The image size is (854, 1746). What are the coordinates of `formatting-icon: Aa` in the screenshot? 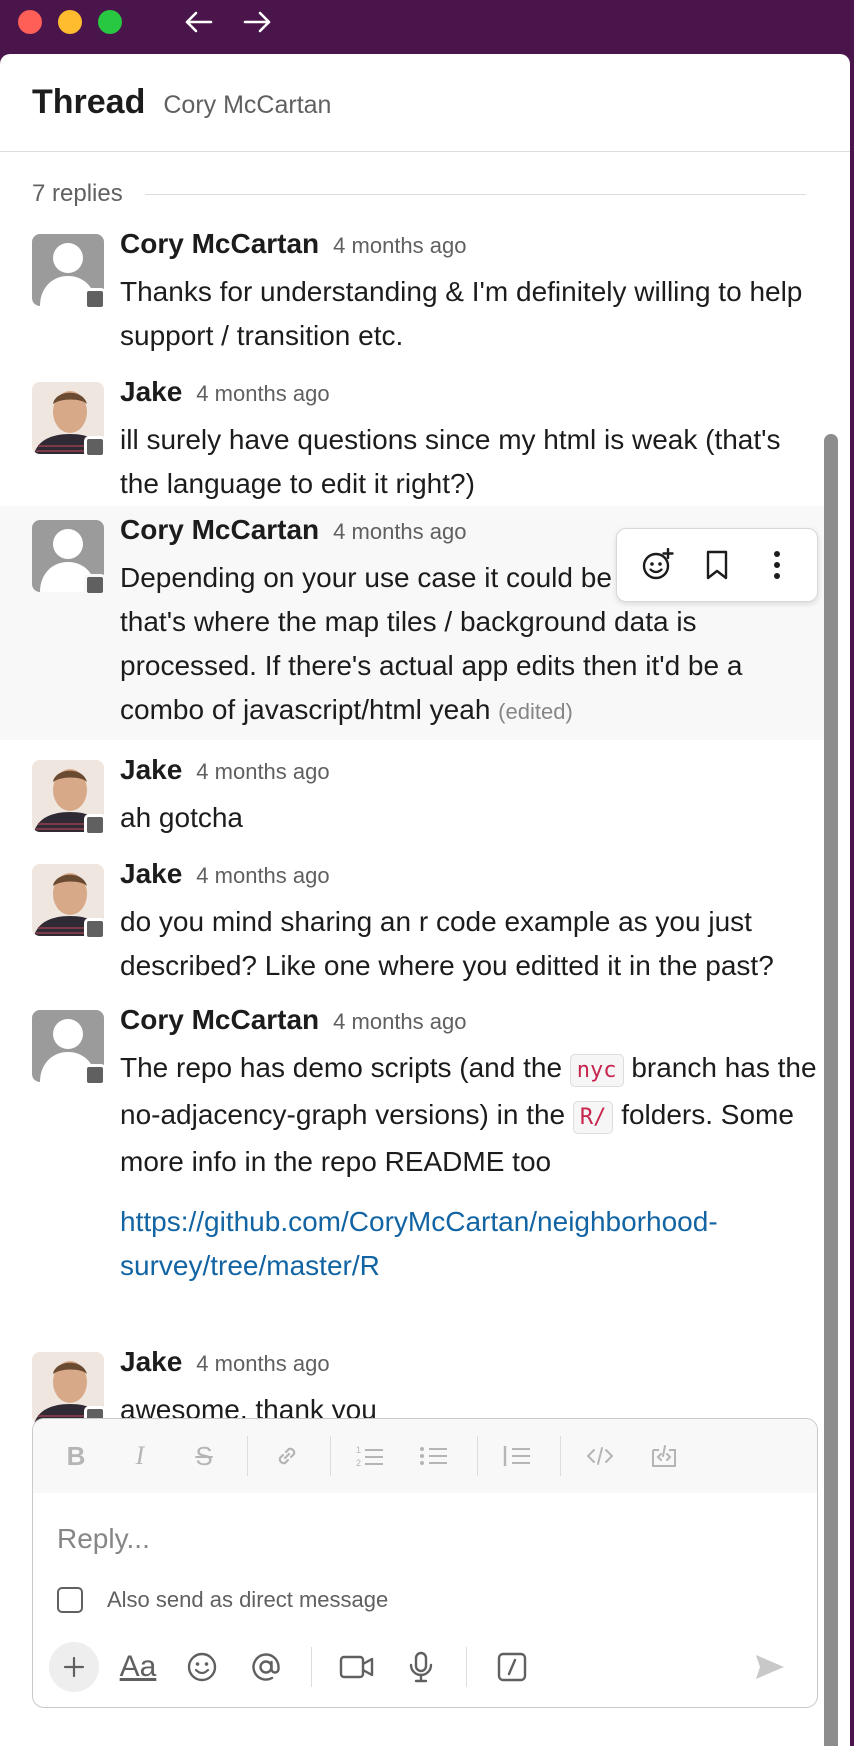 It's located at (138, 1666).